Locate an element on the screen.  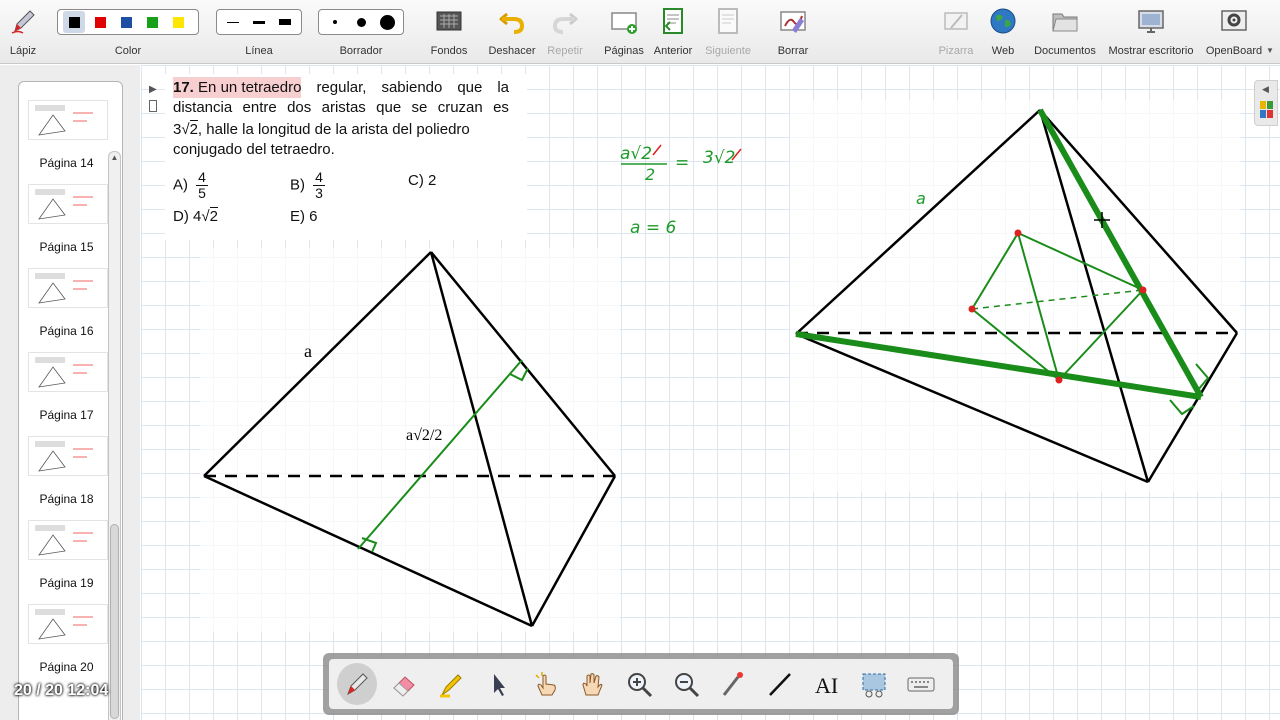
line-tool-button is located at coordinates (780, 684).